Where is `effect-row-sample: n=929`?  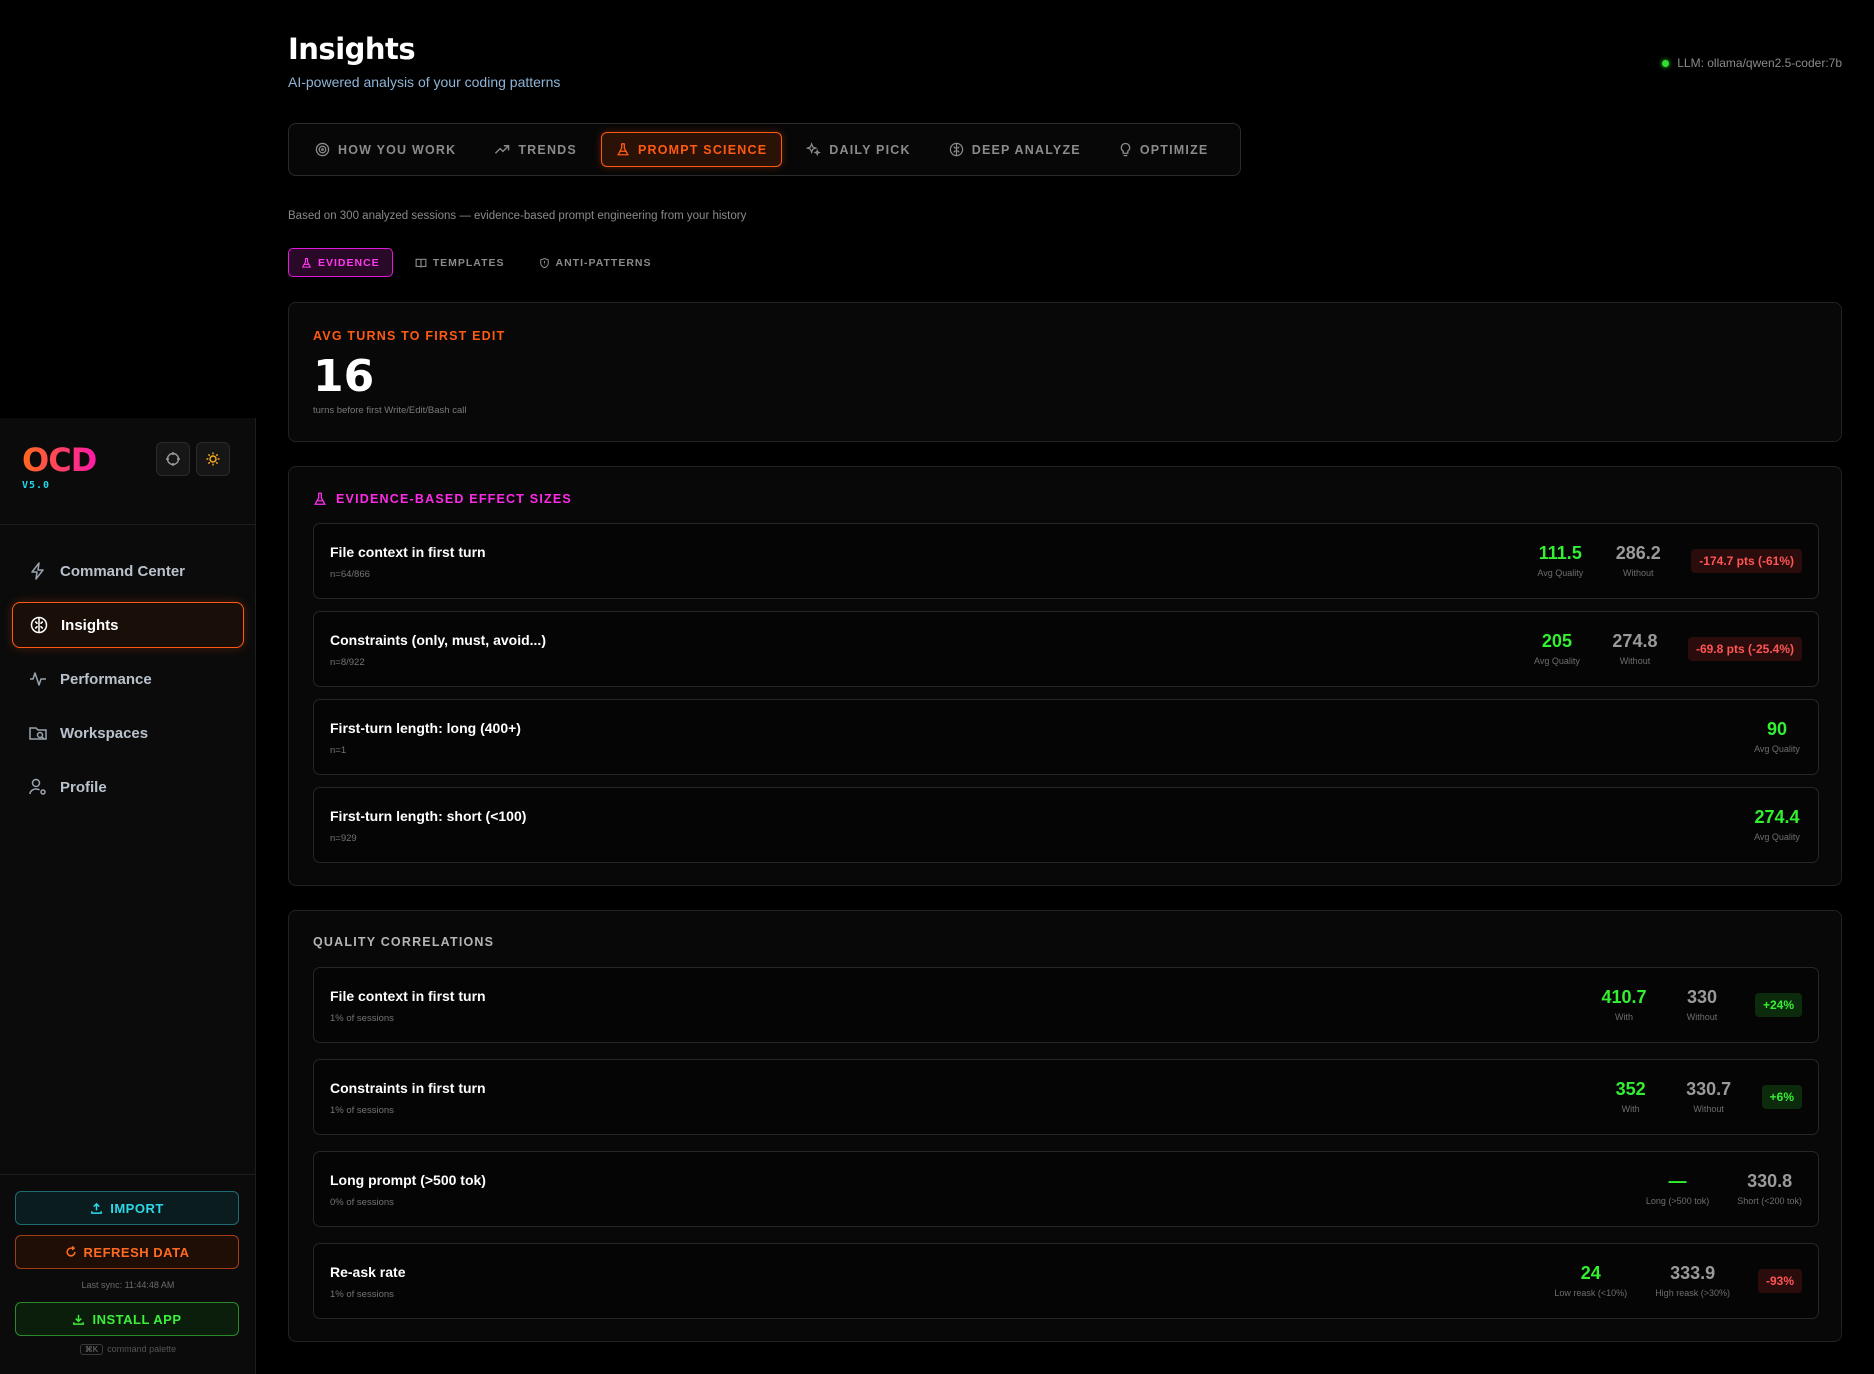
effect-row-sample: n=929 is located at coordinates (343, 838).